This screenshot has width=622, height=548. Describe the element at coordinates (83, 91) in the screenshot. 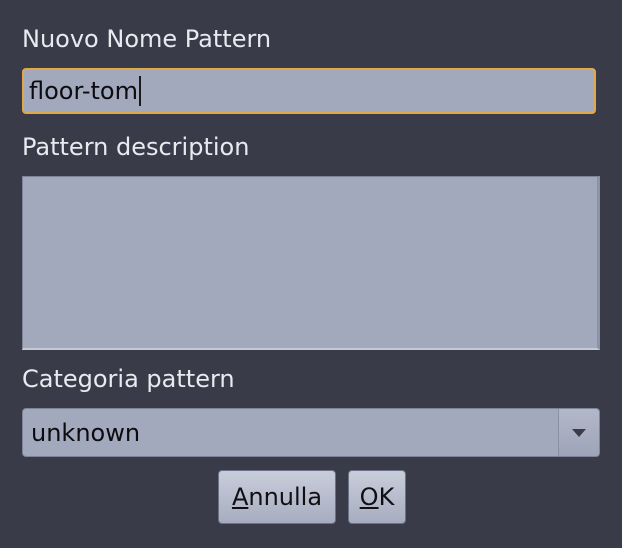

I see `pattern-name-value: floor-tom` at that location.